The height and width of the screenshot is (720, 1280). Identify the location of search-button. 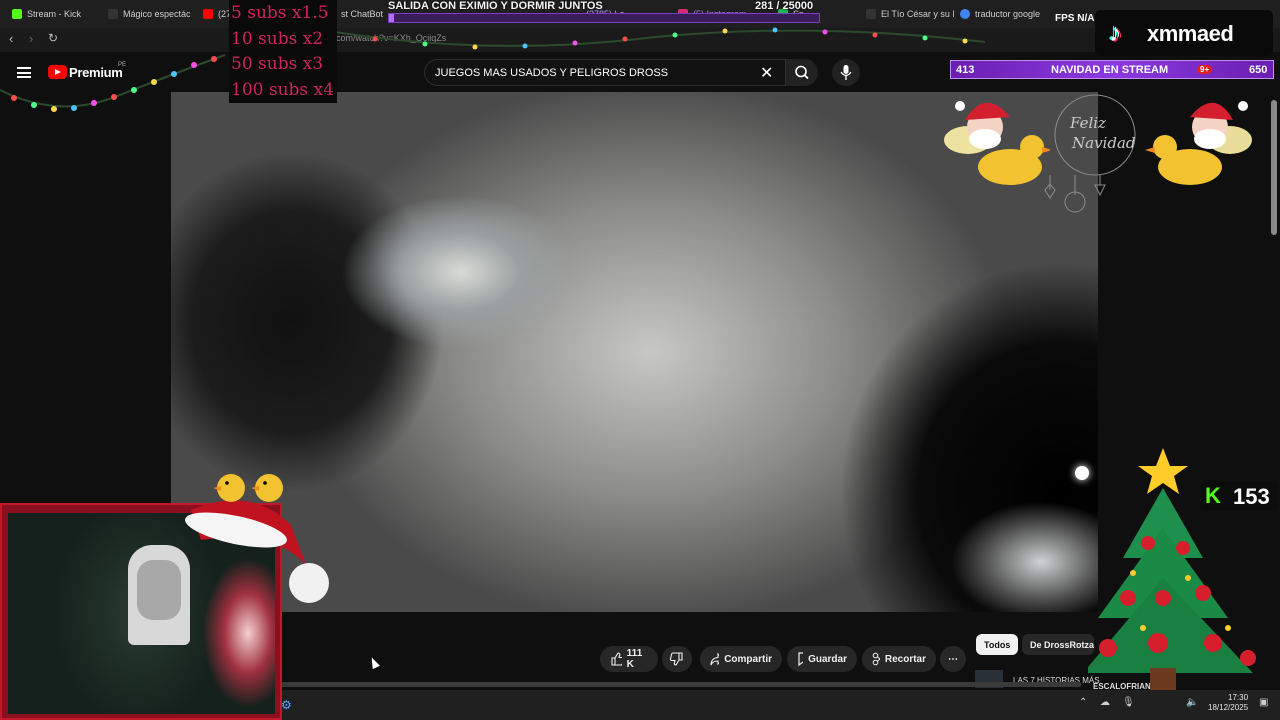
(802, 72).